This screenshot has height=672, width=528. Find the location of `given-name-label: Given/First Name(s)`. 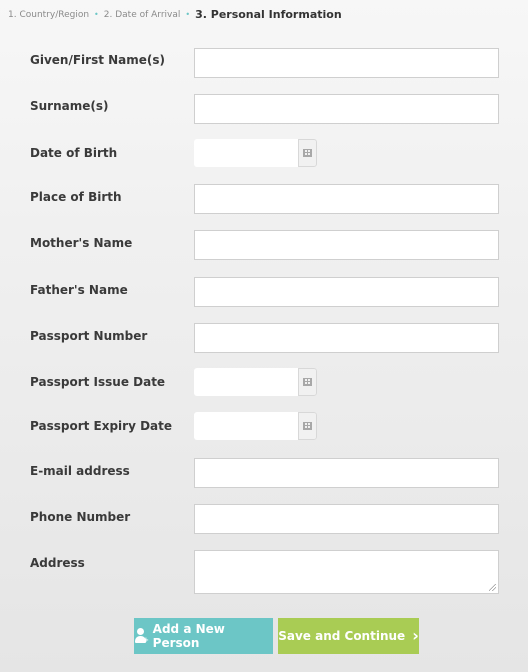

given-name-label: Given/First Name(s) is located at coordinates (98, 60).